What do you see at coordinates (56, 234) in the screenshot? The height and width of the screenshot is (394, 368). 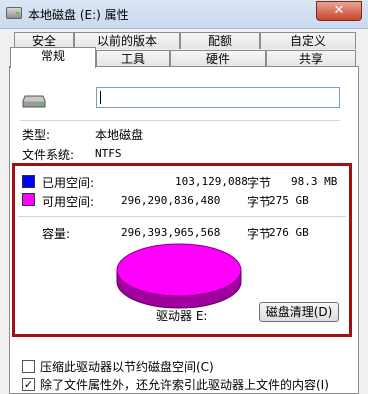 I see `capacity-label: 容量:` at bounding box center [56, 234].